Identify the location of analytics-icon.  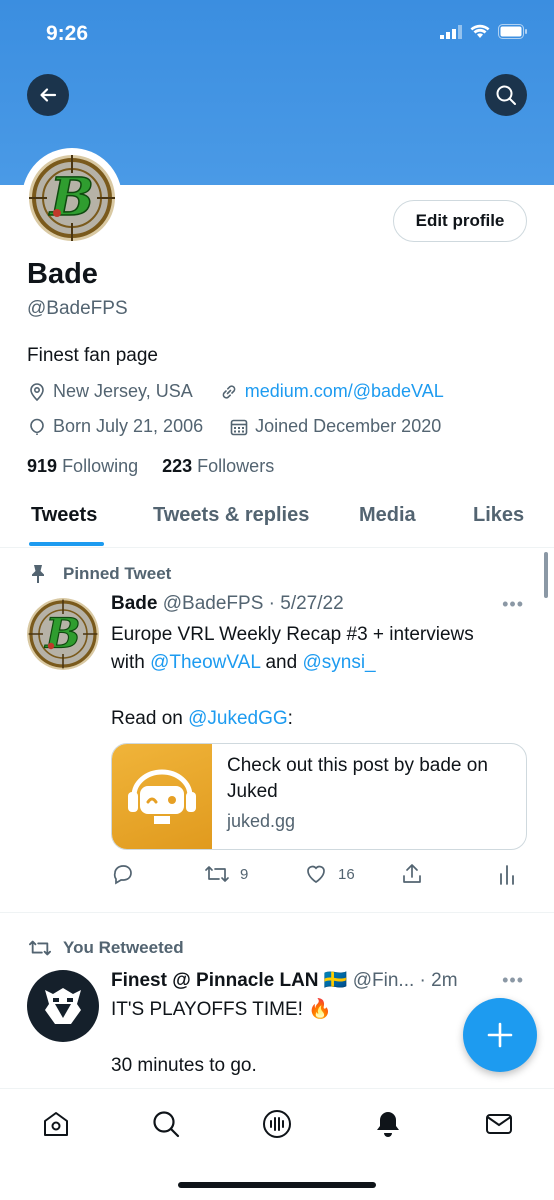
(507, 875).